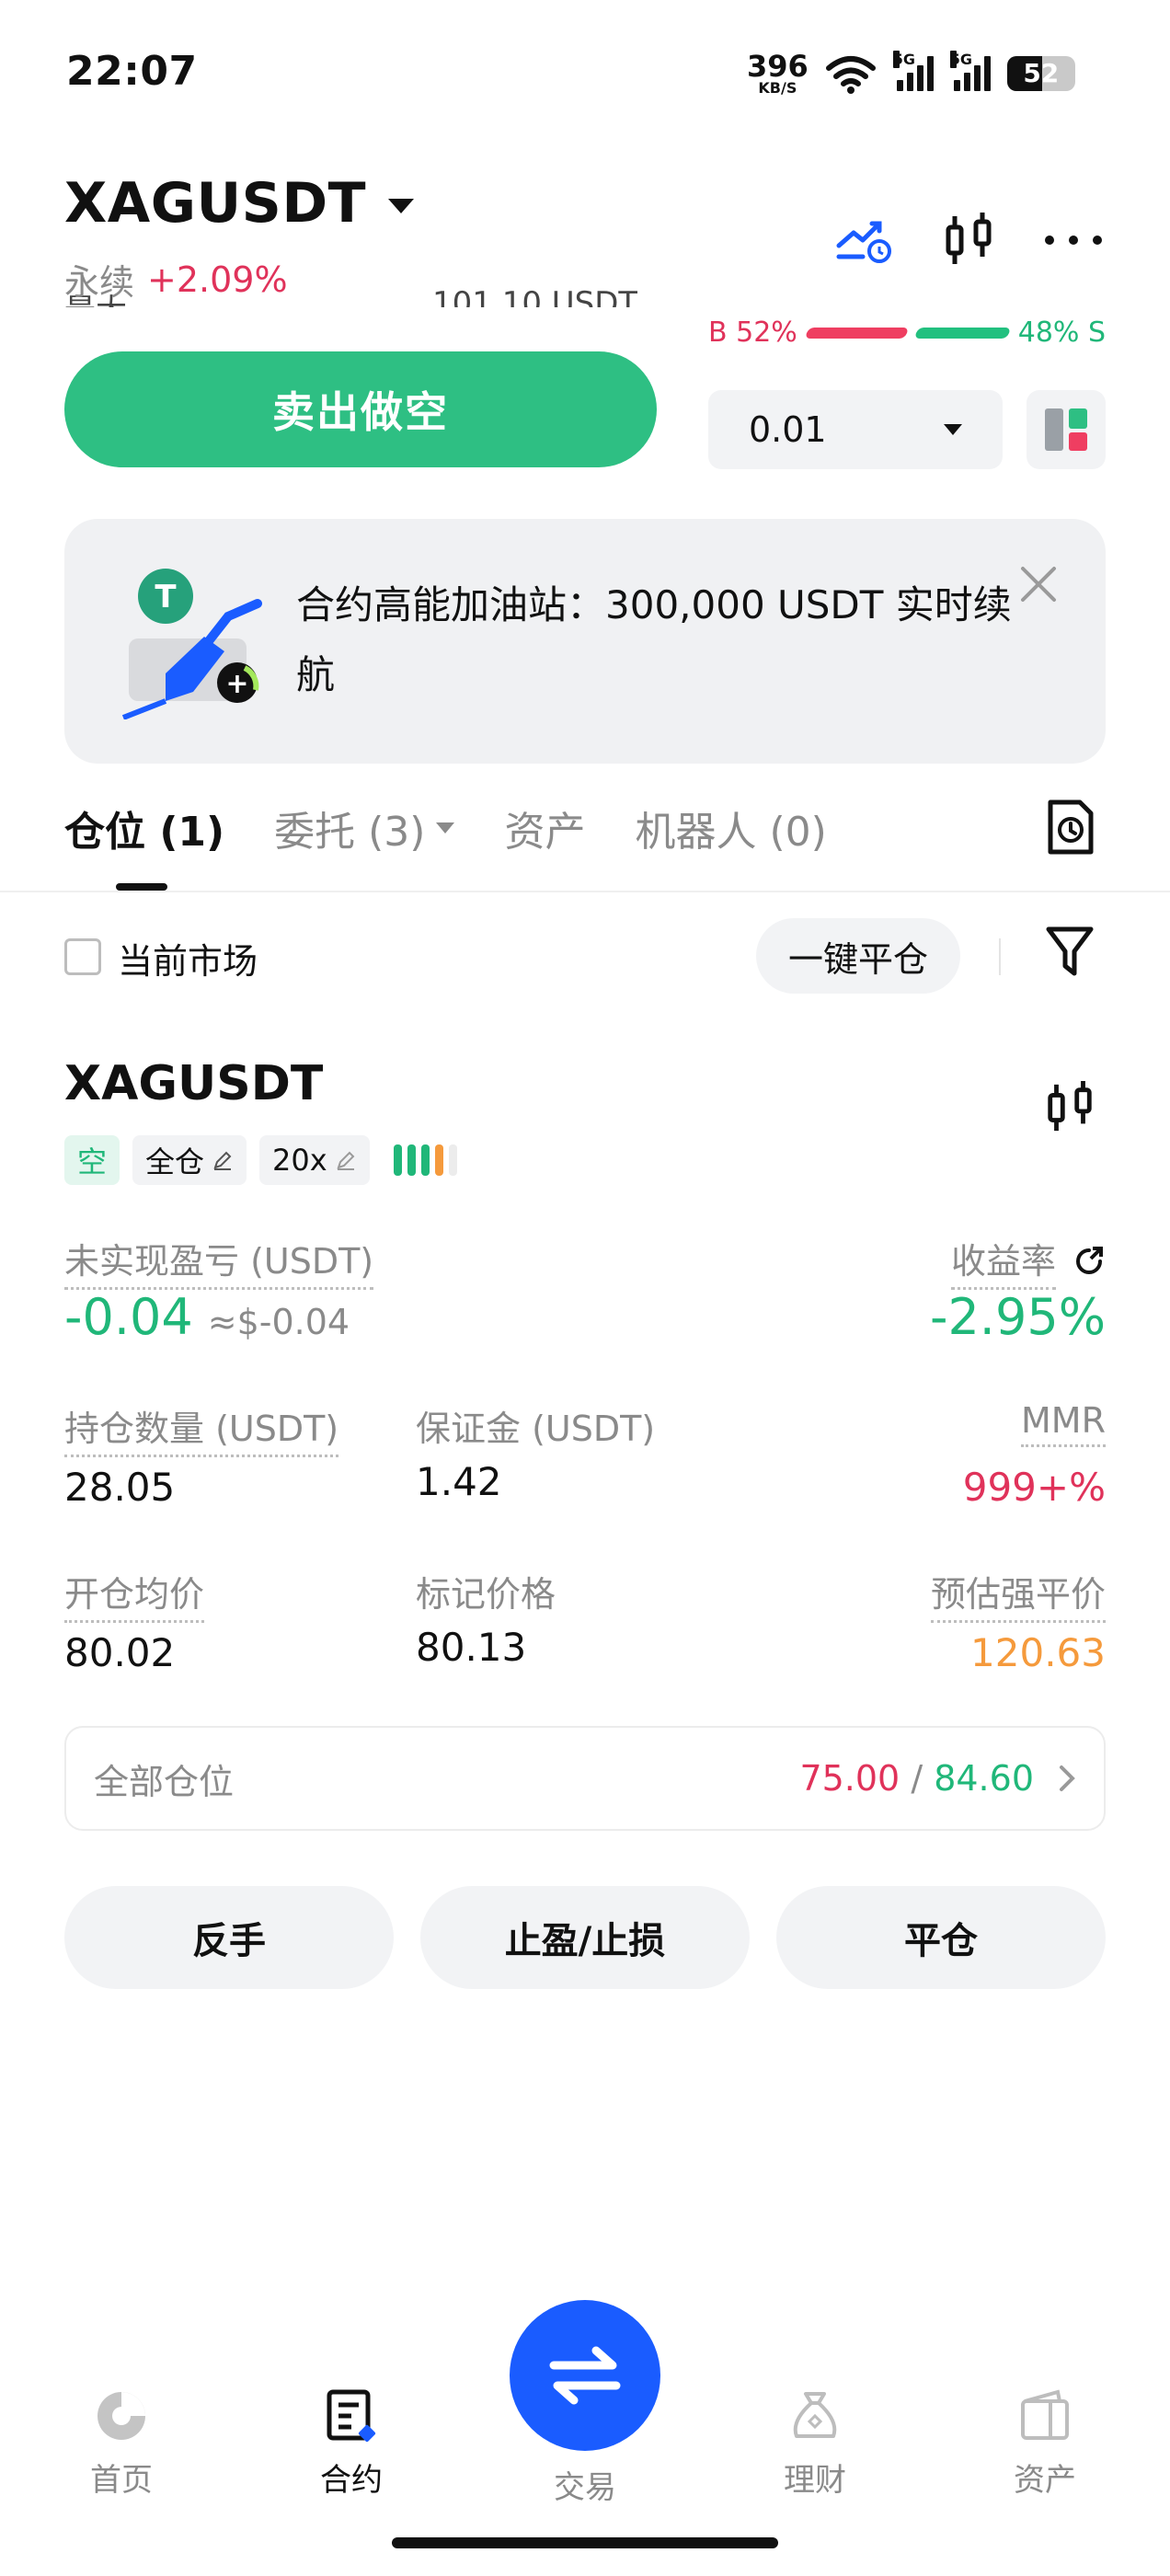 Image resolution: width=1170 pixels, height=2576 pixels. I want to click on tpsl-button: 止盈/止损, so click(585, 1937).